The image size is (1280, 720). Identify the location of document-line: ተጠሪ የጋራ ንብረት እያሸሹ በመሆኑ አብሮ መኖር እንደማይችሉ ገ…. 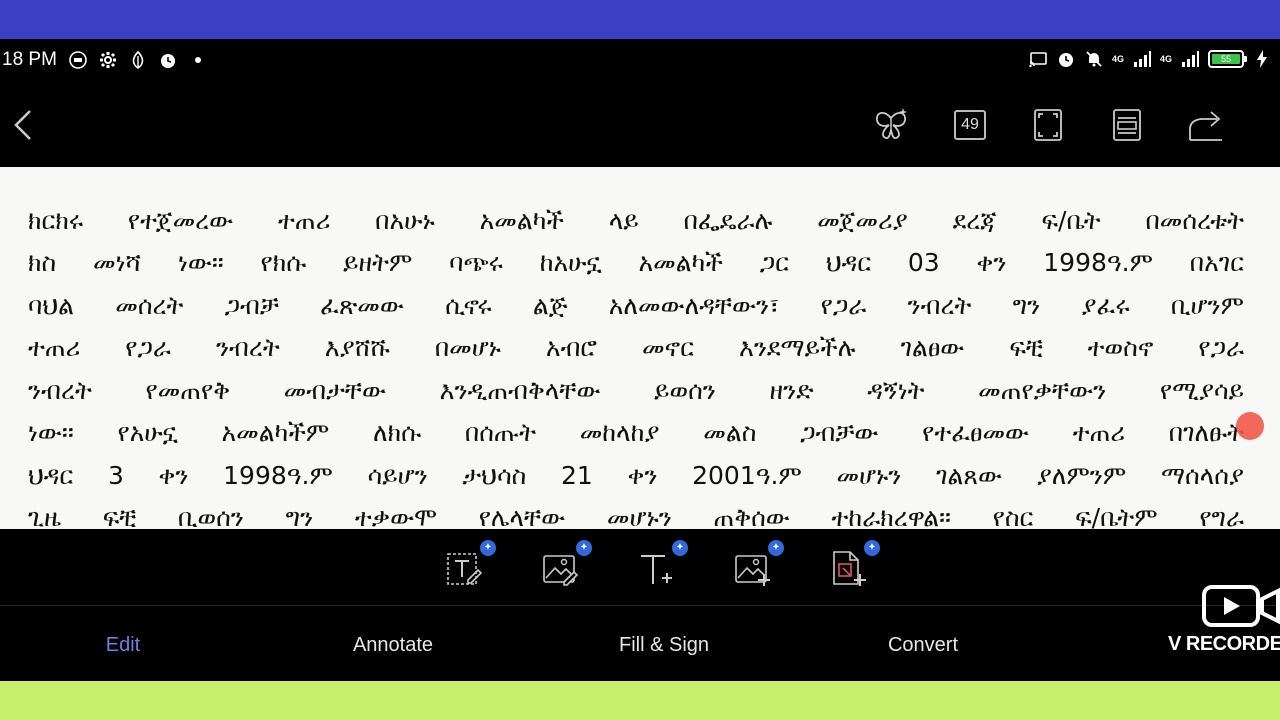
(636, 347).